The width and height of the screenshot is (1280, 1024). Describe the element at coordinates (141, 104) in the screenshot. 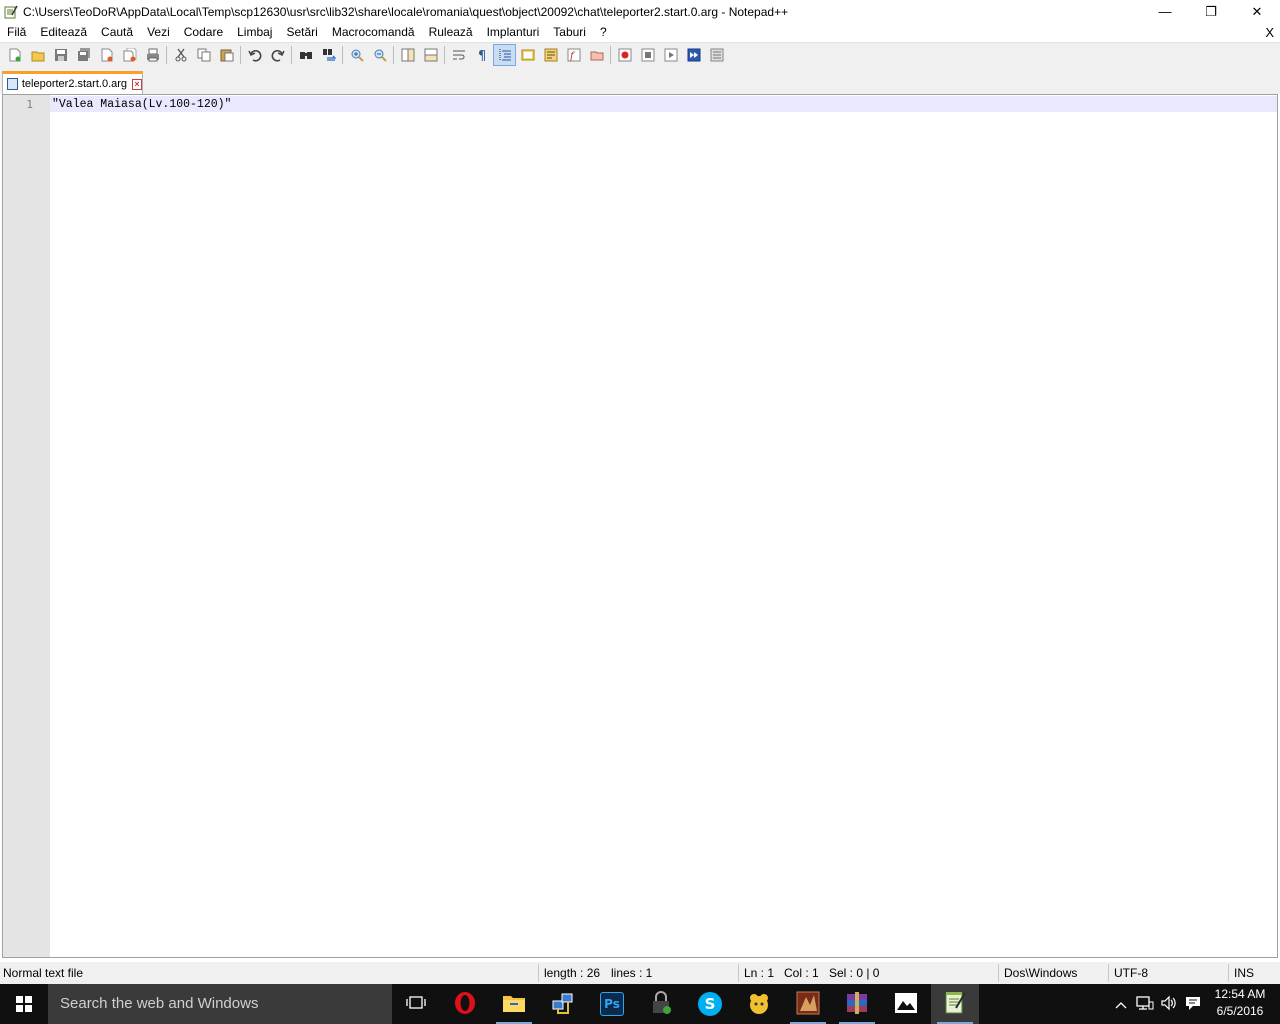

I see `editor-text: "Valea Maiasa(Lv.100-120)"` at that location.